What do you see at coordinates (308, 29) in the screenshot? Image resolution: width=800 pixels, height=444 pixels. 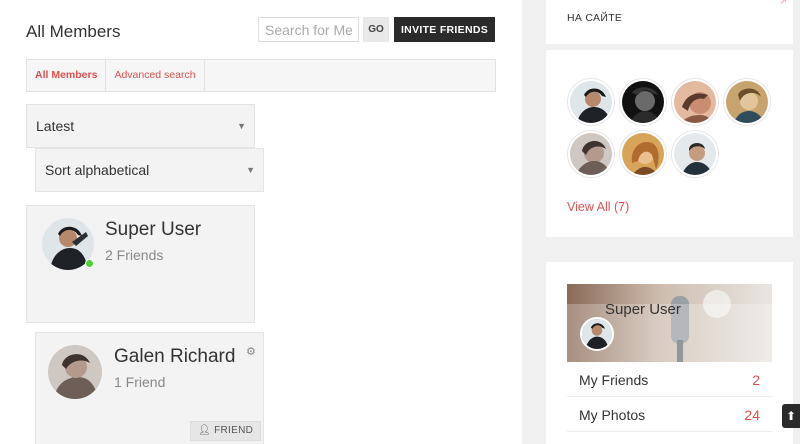 I see `search-members-input` at bounding box center [308, 29].